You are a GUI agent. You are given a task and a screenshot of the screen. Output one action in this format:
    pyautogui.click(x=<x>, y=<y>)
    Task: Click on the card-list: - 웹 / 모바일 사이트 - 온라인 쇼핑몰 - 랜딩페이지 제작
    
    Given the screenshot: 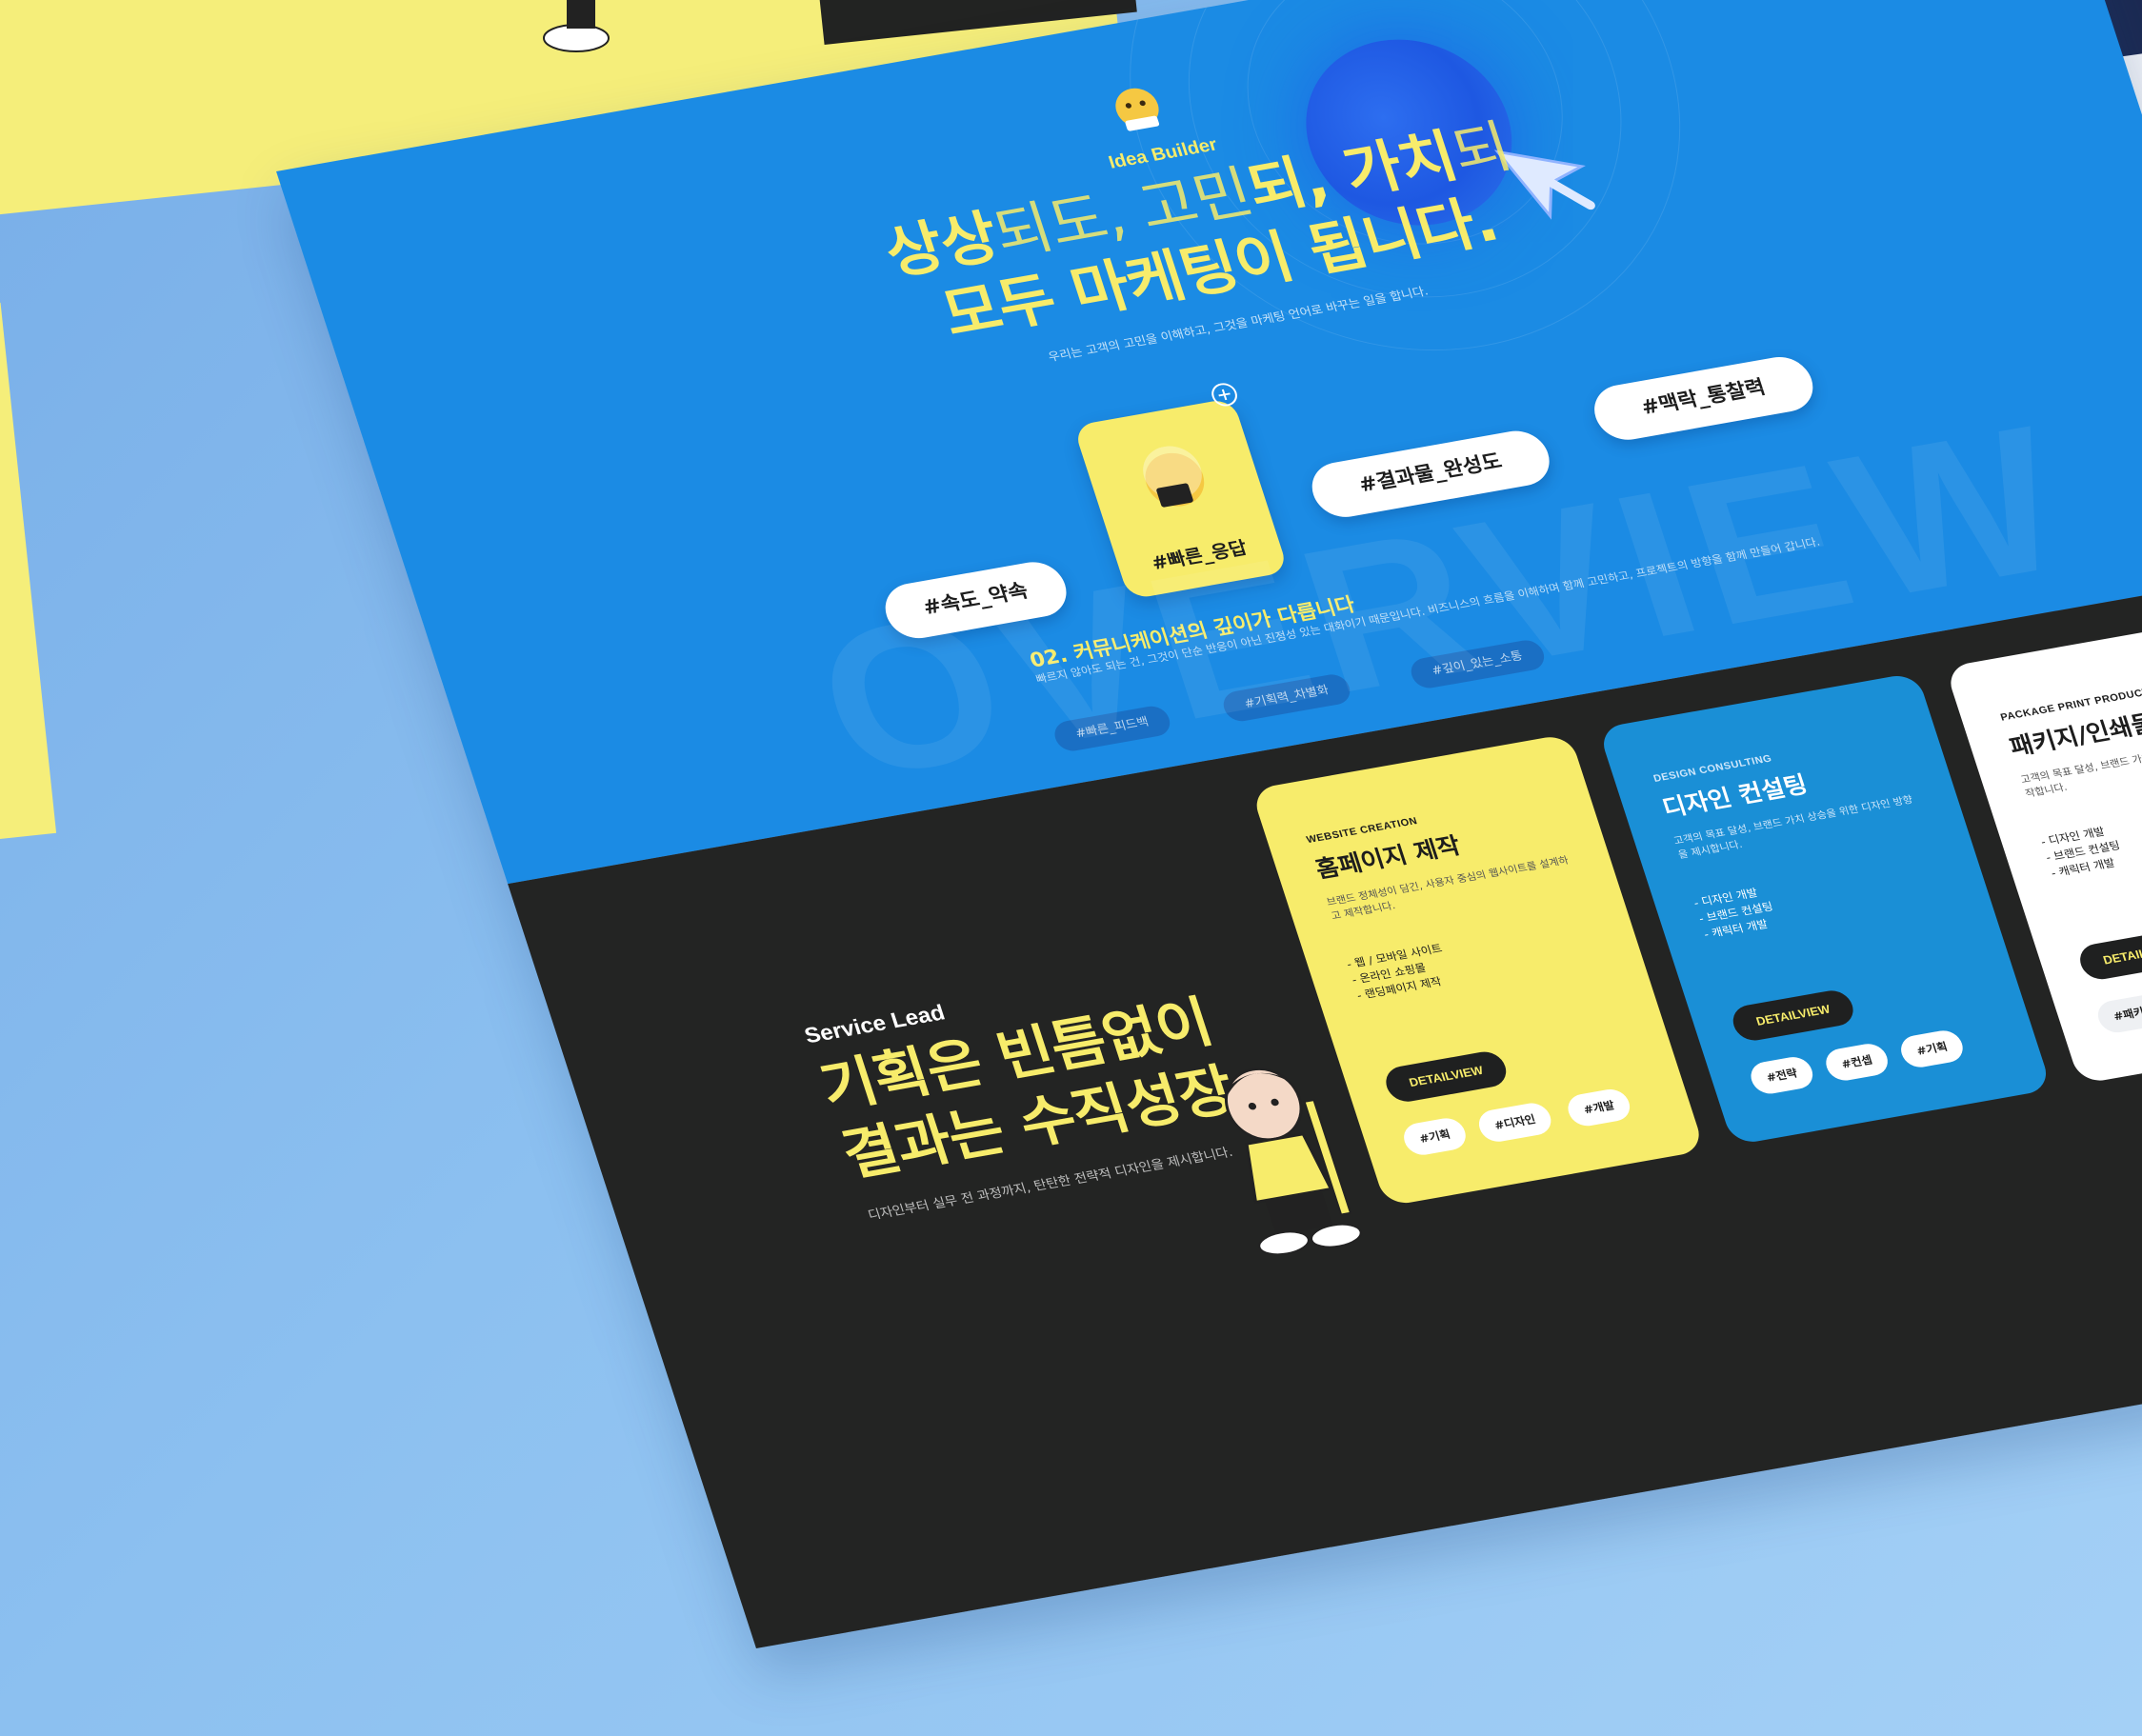 What is the action you would take?
    pyautogui.click(x=1399, y=972)
    